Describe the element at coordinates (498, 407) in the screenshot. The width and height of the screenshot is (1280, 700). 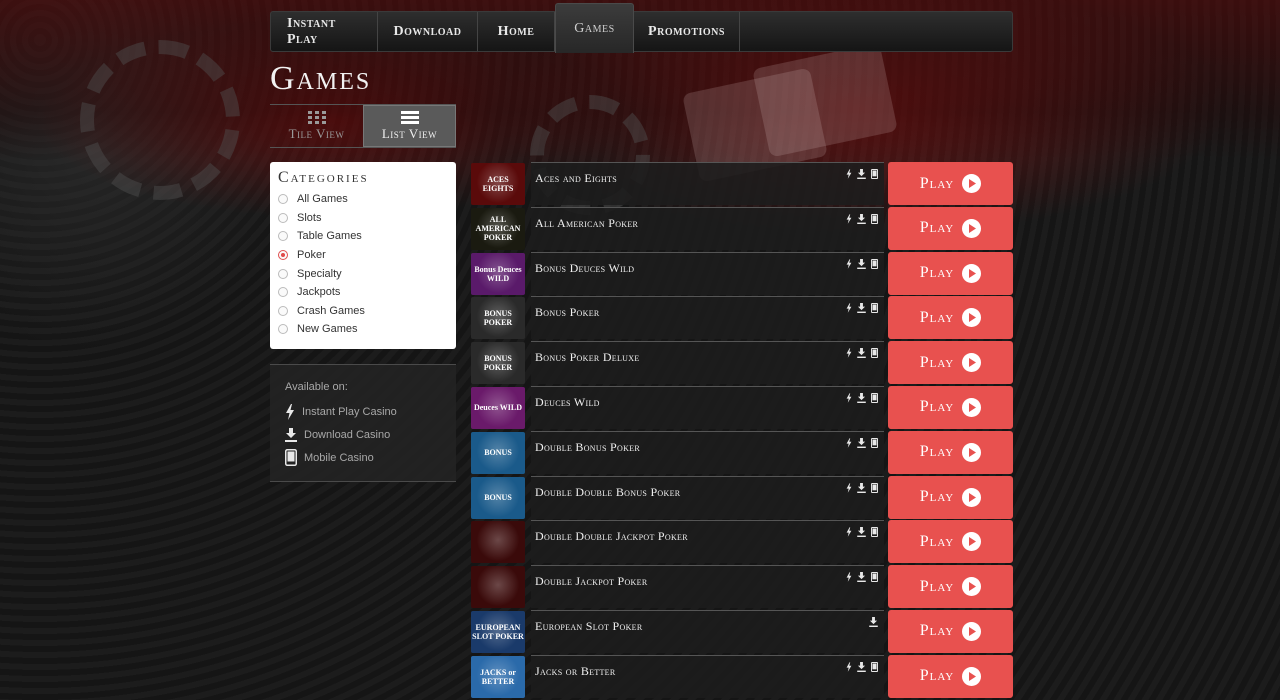
I see `game-thumbnail: Deuces WILD` at that location.